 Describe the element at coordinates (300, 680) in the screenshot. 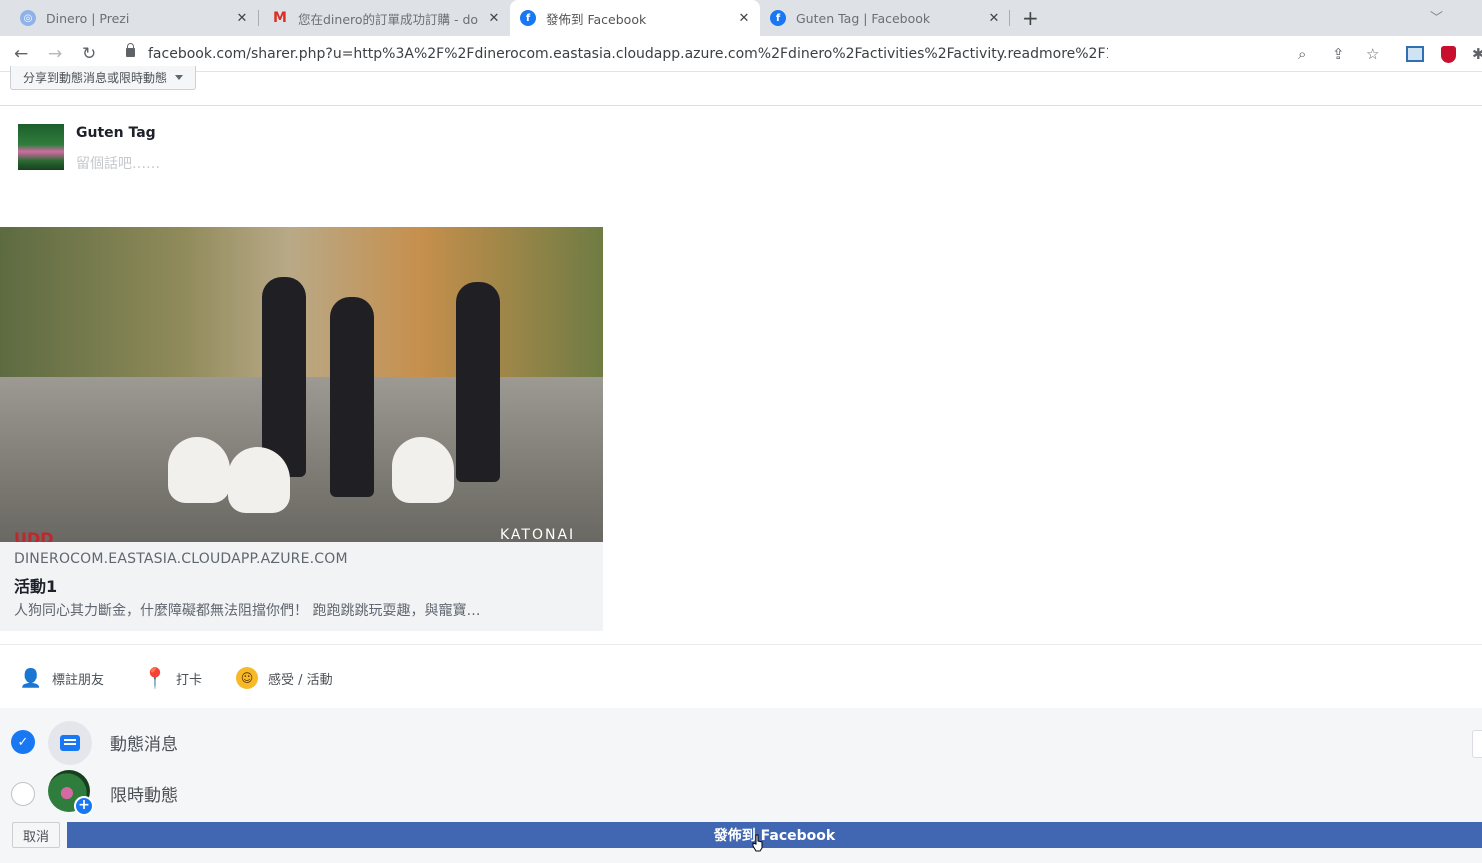

I see `action-label: 感受 / 活動` at that location.